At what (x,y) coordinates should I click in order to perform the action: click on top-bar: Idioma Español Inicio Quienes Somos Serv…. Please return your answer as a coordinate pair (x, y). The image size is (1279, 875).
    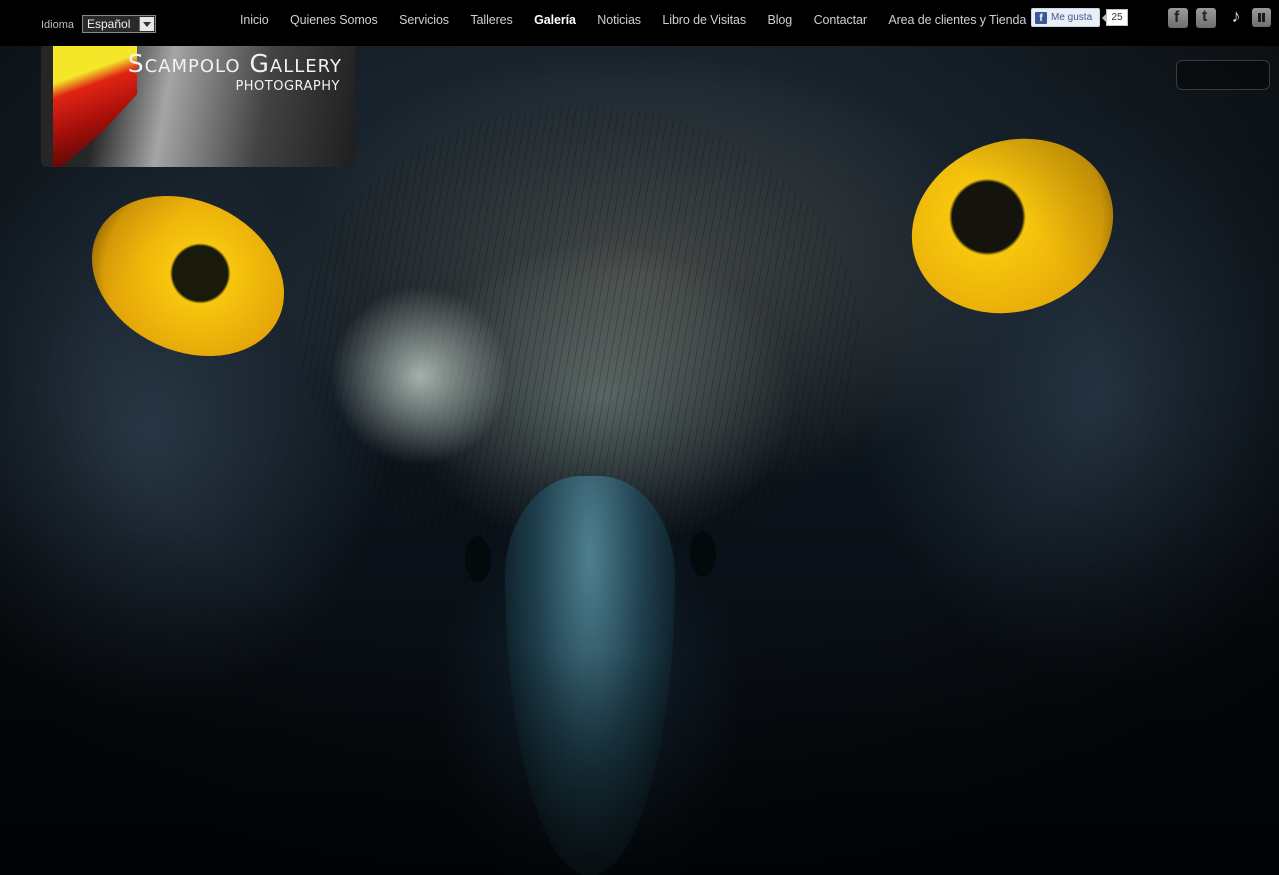
    Looking at the image, I should click on (639, 23).